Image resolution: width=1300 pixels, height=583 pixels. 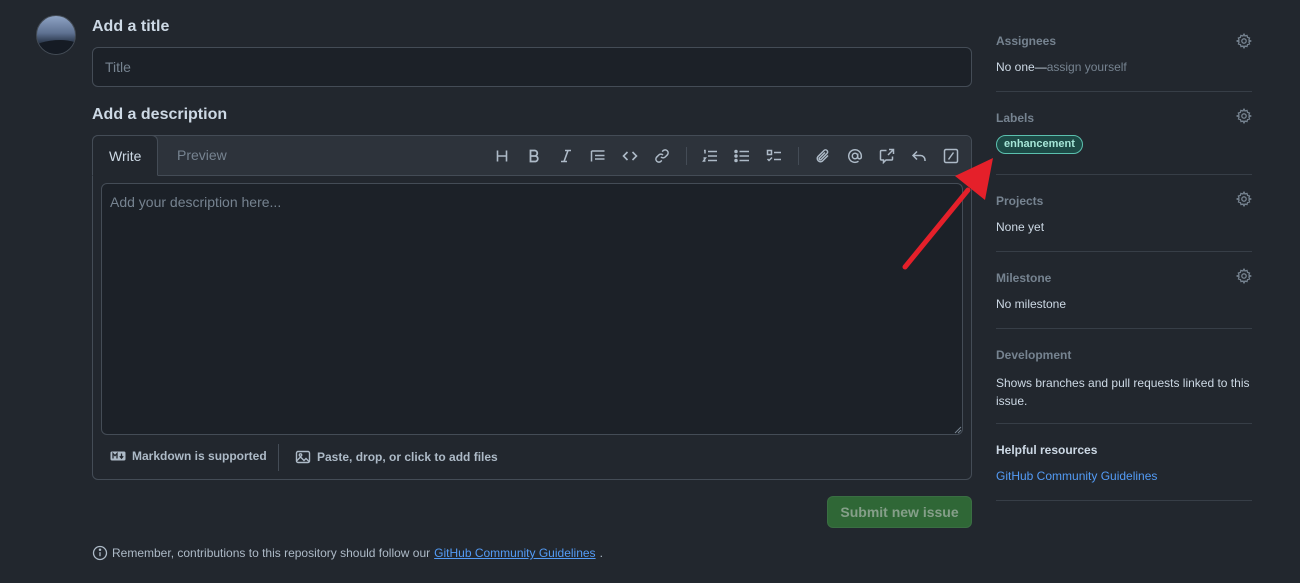 I want to click on label-enhancement: enhancement, so click(x=1039, y=144).